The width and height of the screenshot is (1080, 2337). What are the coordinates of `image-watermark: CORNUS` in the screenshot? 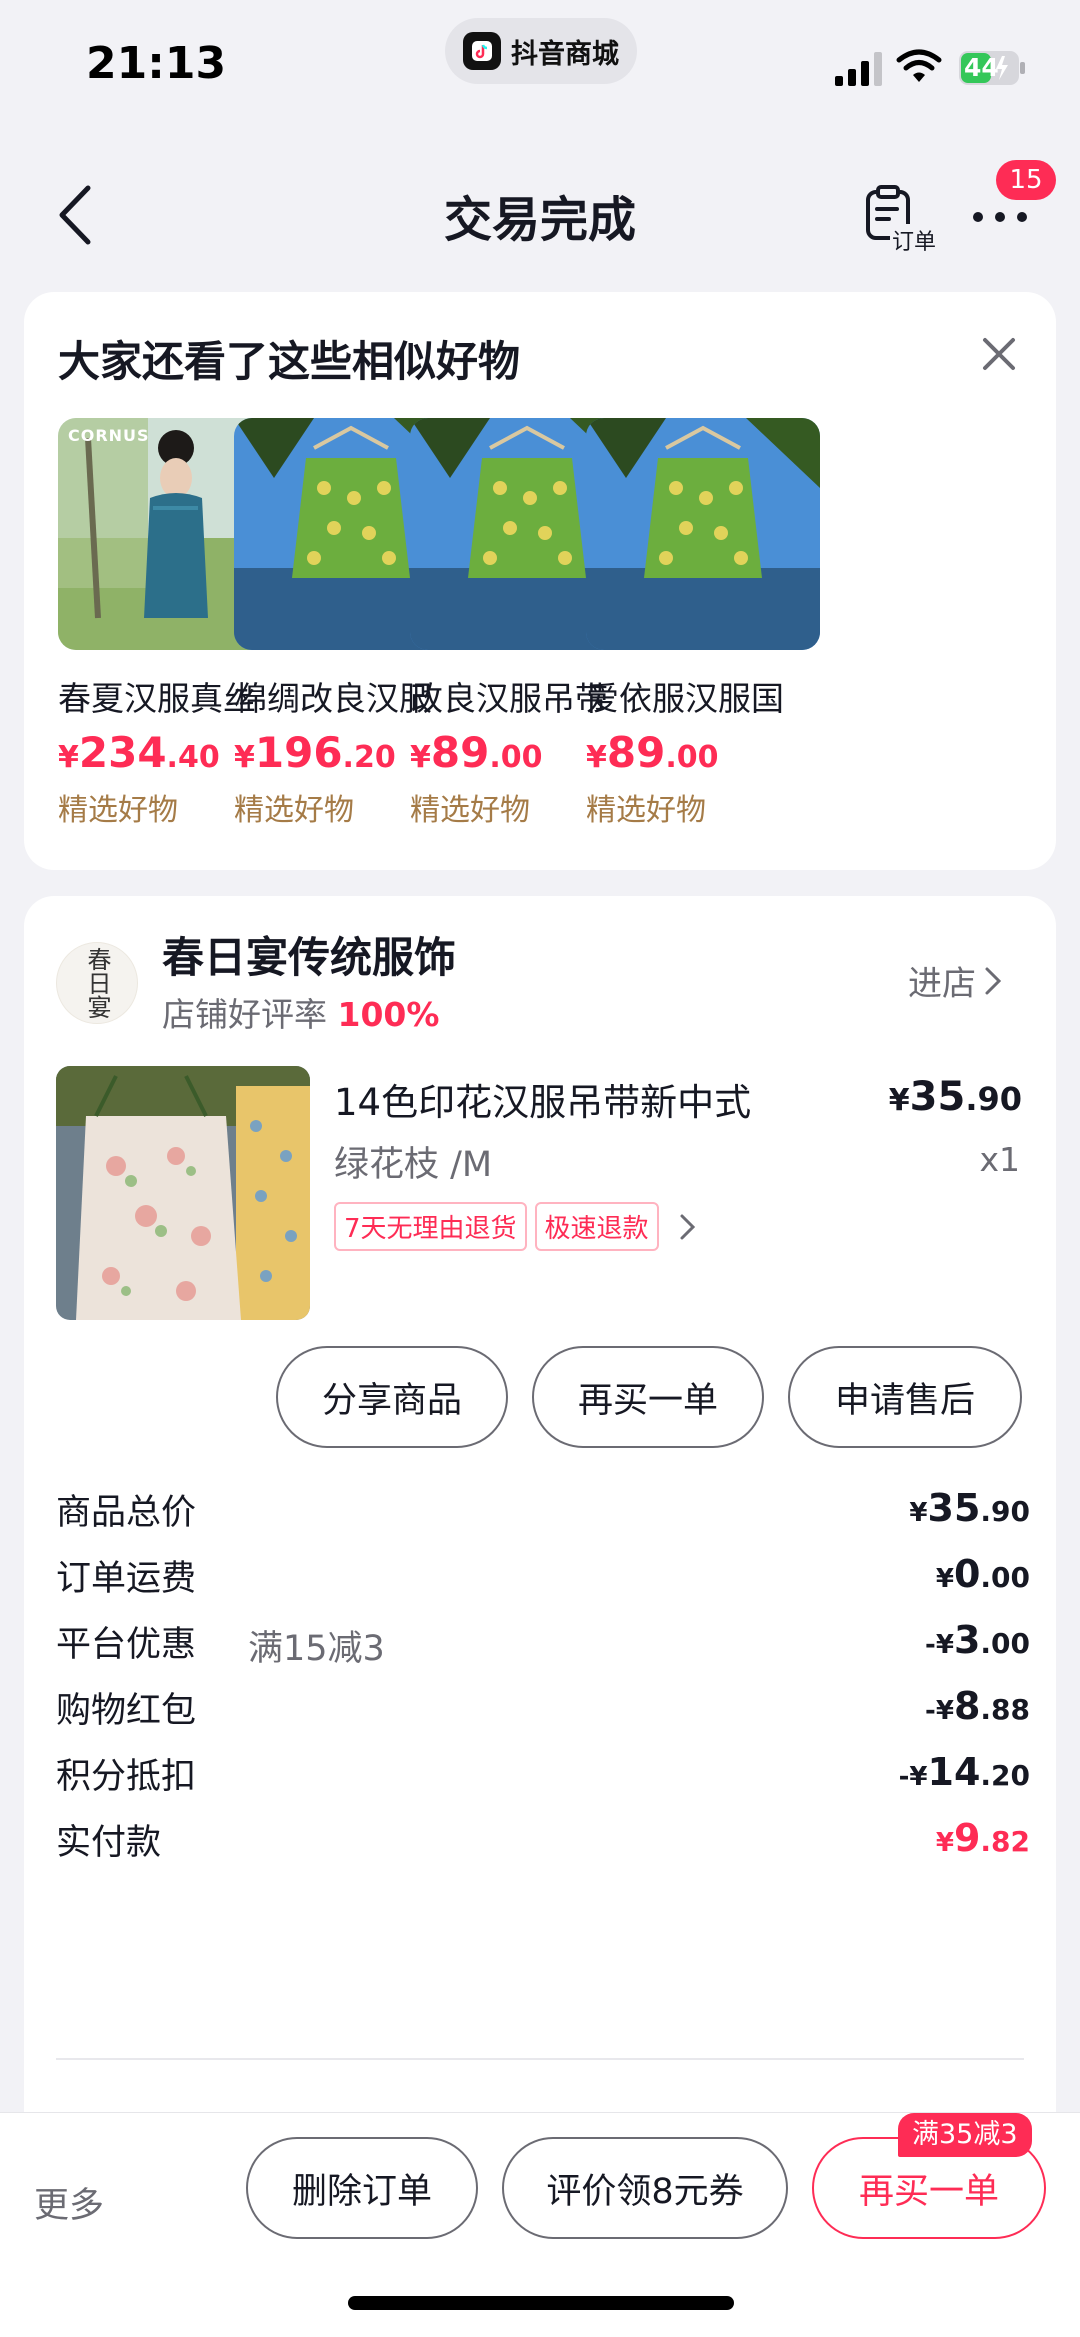 It's located at (109, 435).